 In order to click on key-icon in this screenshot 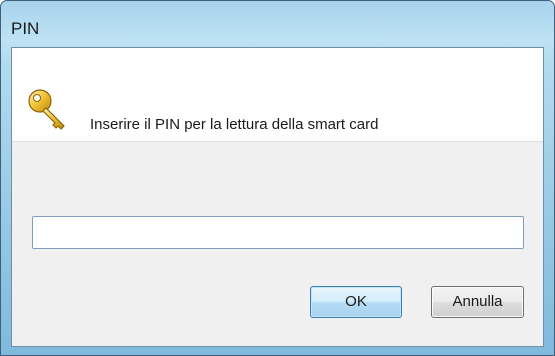, I will do `click(46, 109)`.